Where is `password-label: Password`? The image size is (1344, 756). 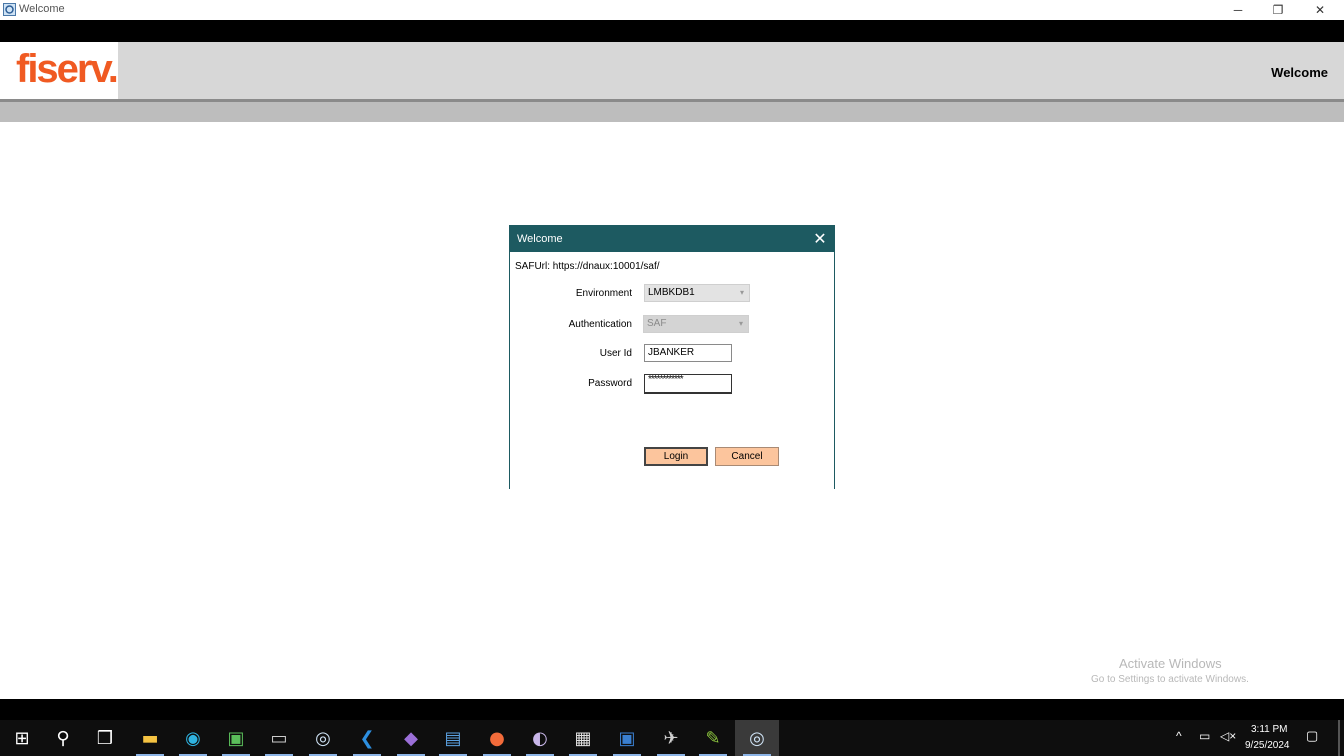
password-label: Password is located at coordinates (610, 383).